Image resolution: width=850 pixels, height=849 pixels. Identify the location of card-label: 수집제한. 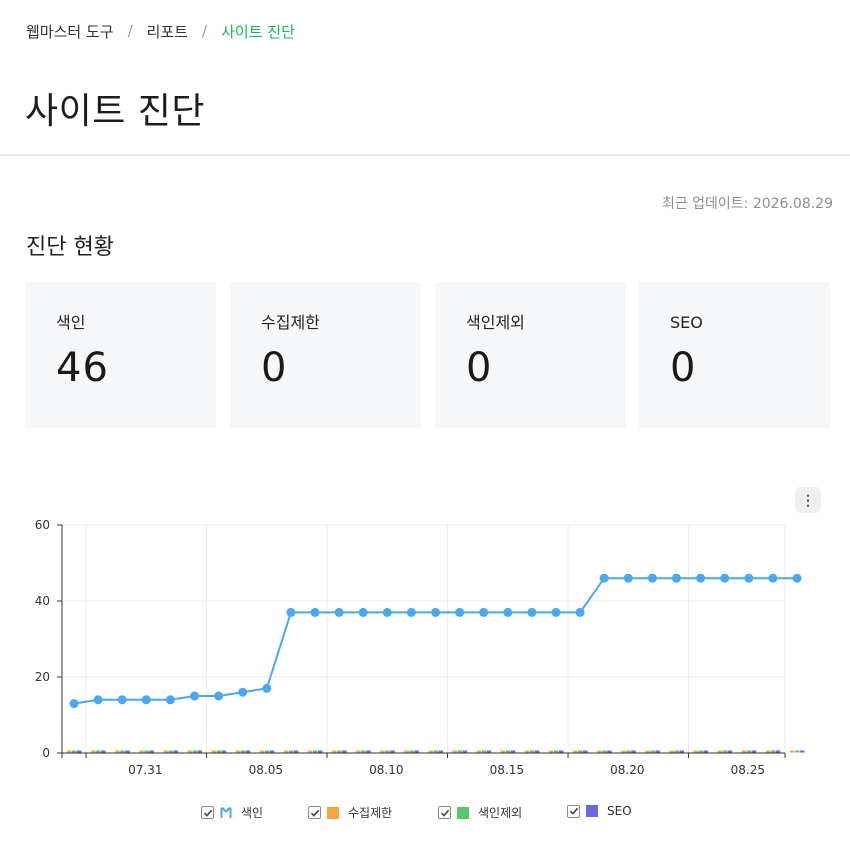
(290, 322).